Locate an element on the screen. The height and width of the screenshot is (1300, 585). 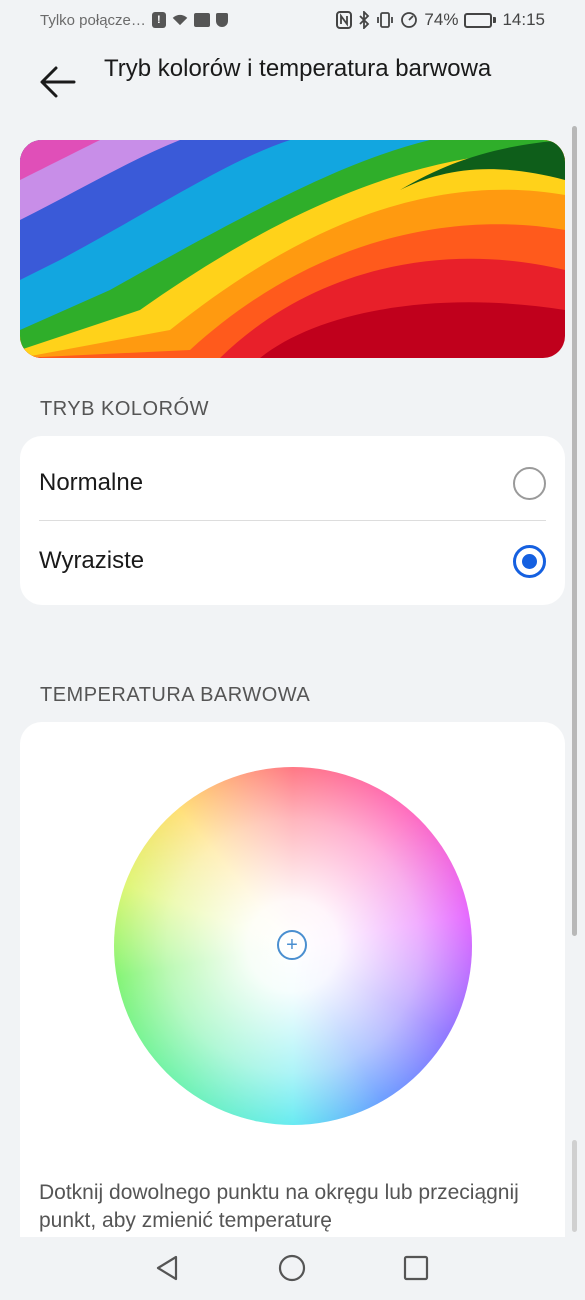
color-mode-section-label: TRYB KOLORÓW is located at coordinates (124, 409).